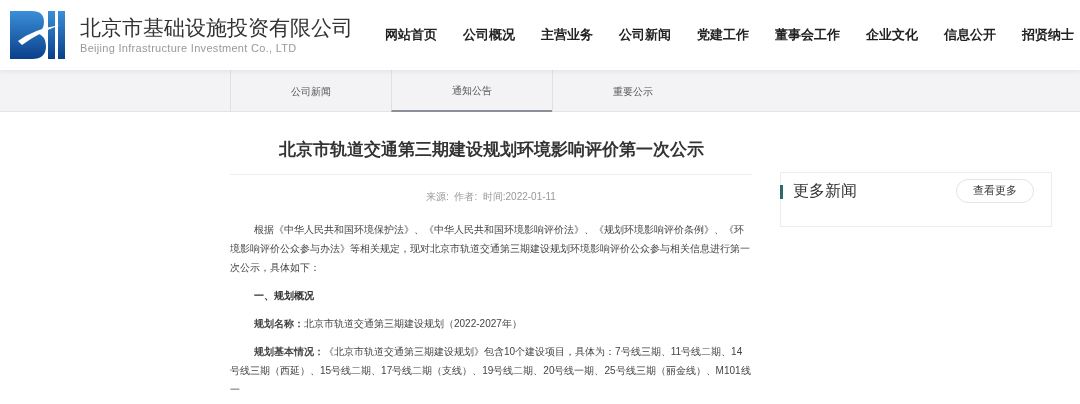 The image size is (1080, 404). Describe the element at coordinates (1048, 35) in the screenshot. I see `nav-link: 招贤纳士` at that location.